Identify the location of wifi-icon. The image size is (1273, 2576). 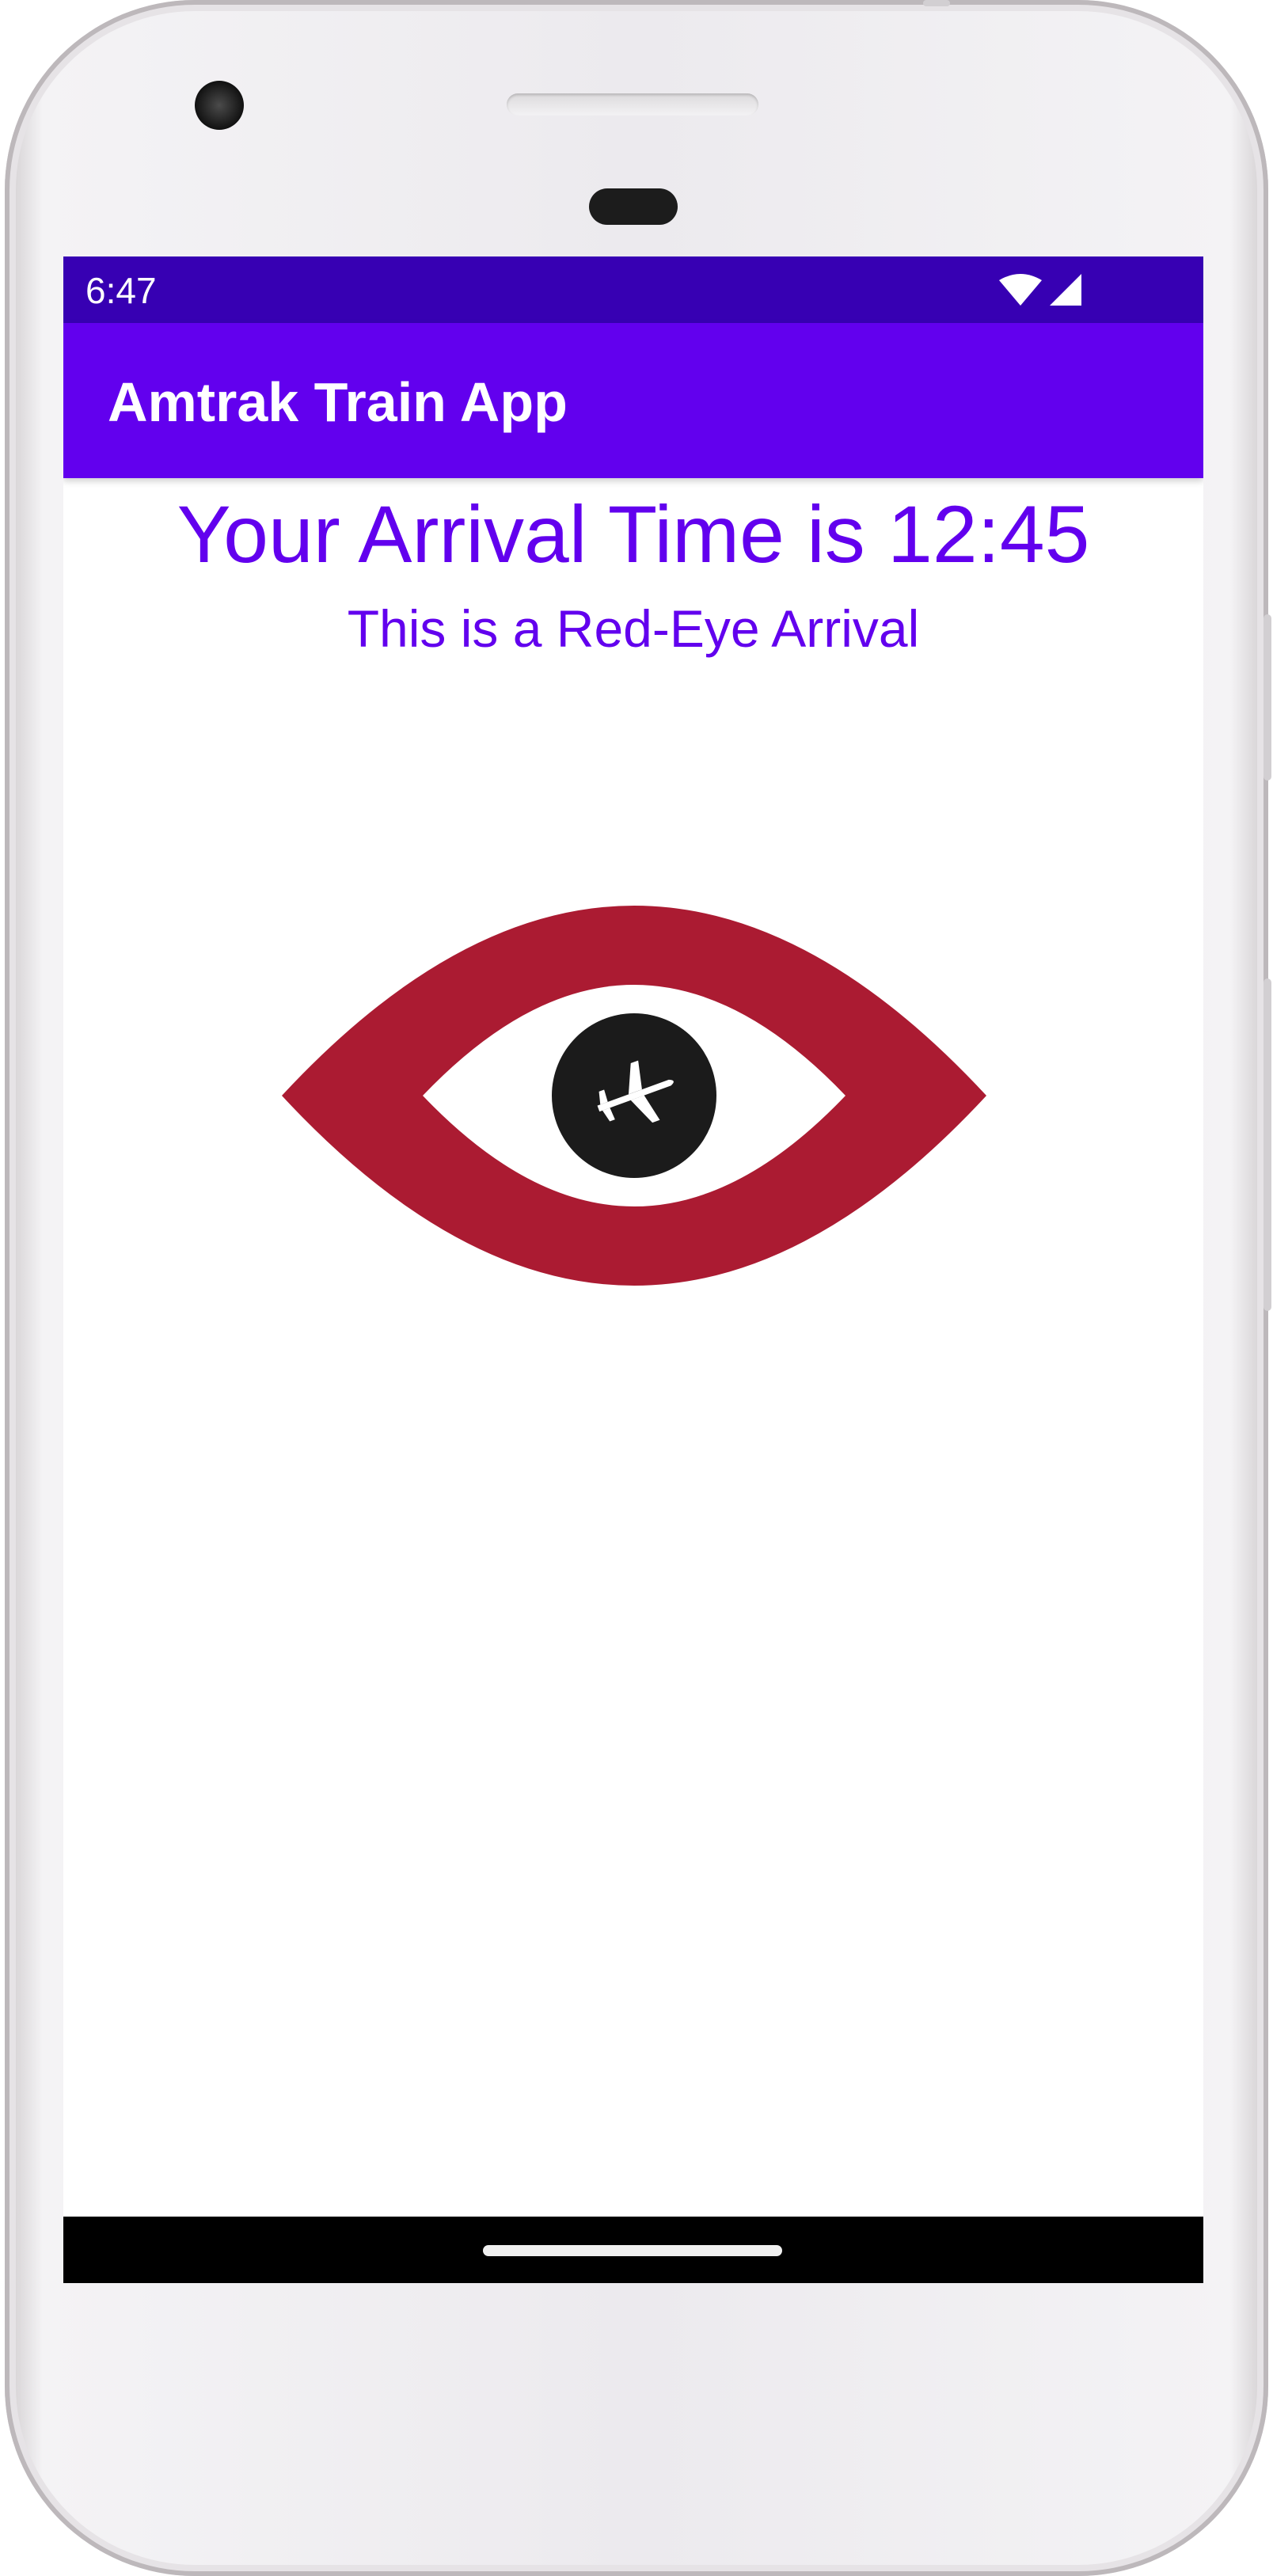
(1020, 290).